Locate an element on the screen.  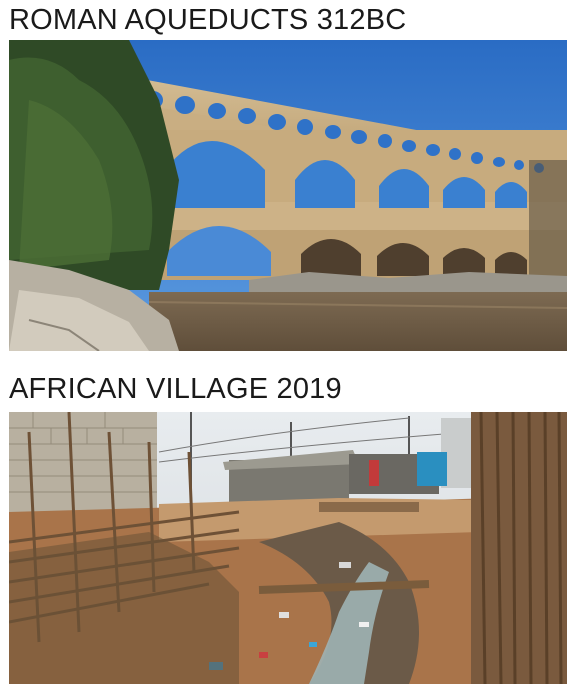
blue-laundry is located at coordinates (432, 469).